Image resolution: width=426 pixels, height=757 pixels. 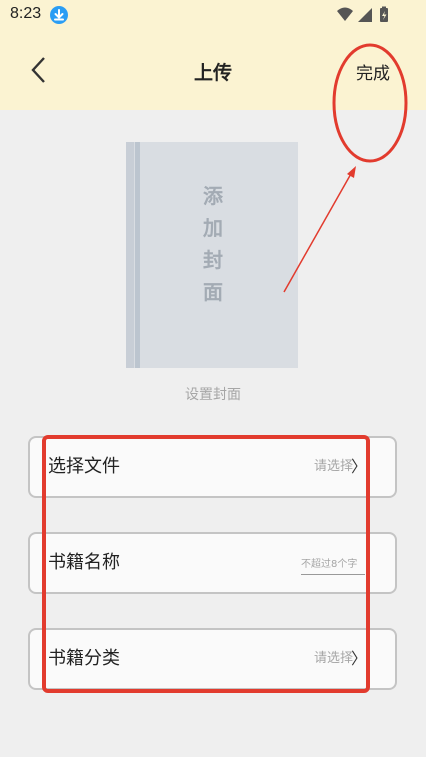 I want to click on book-category-field: 书籍分类 请选择 〉, so click(x=212, y=659).